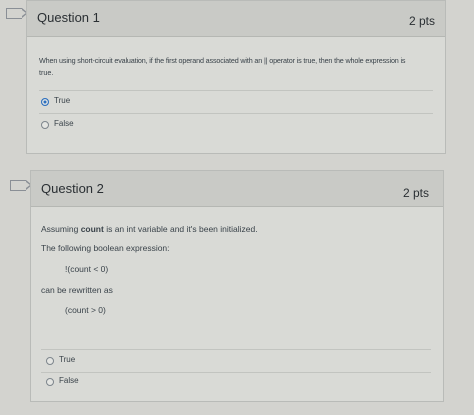  Describe the element at coordinates (72, 188) in the screenshot. I see `question-title: Question 2` at that location.